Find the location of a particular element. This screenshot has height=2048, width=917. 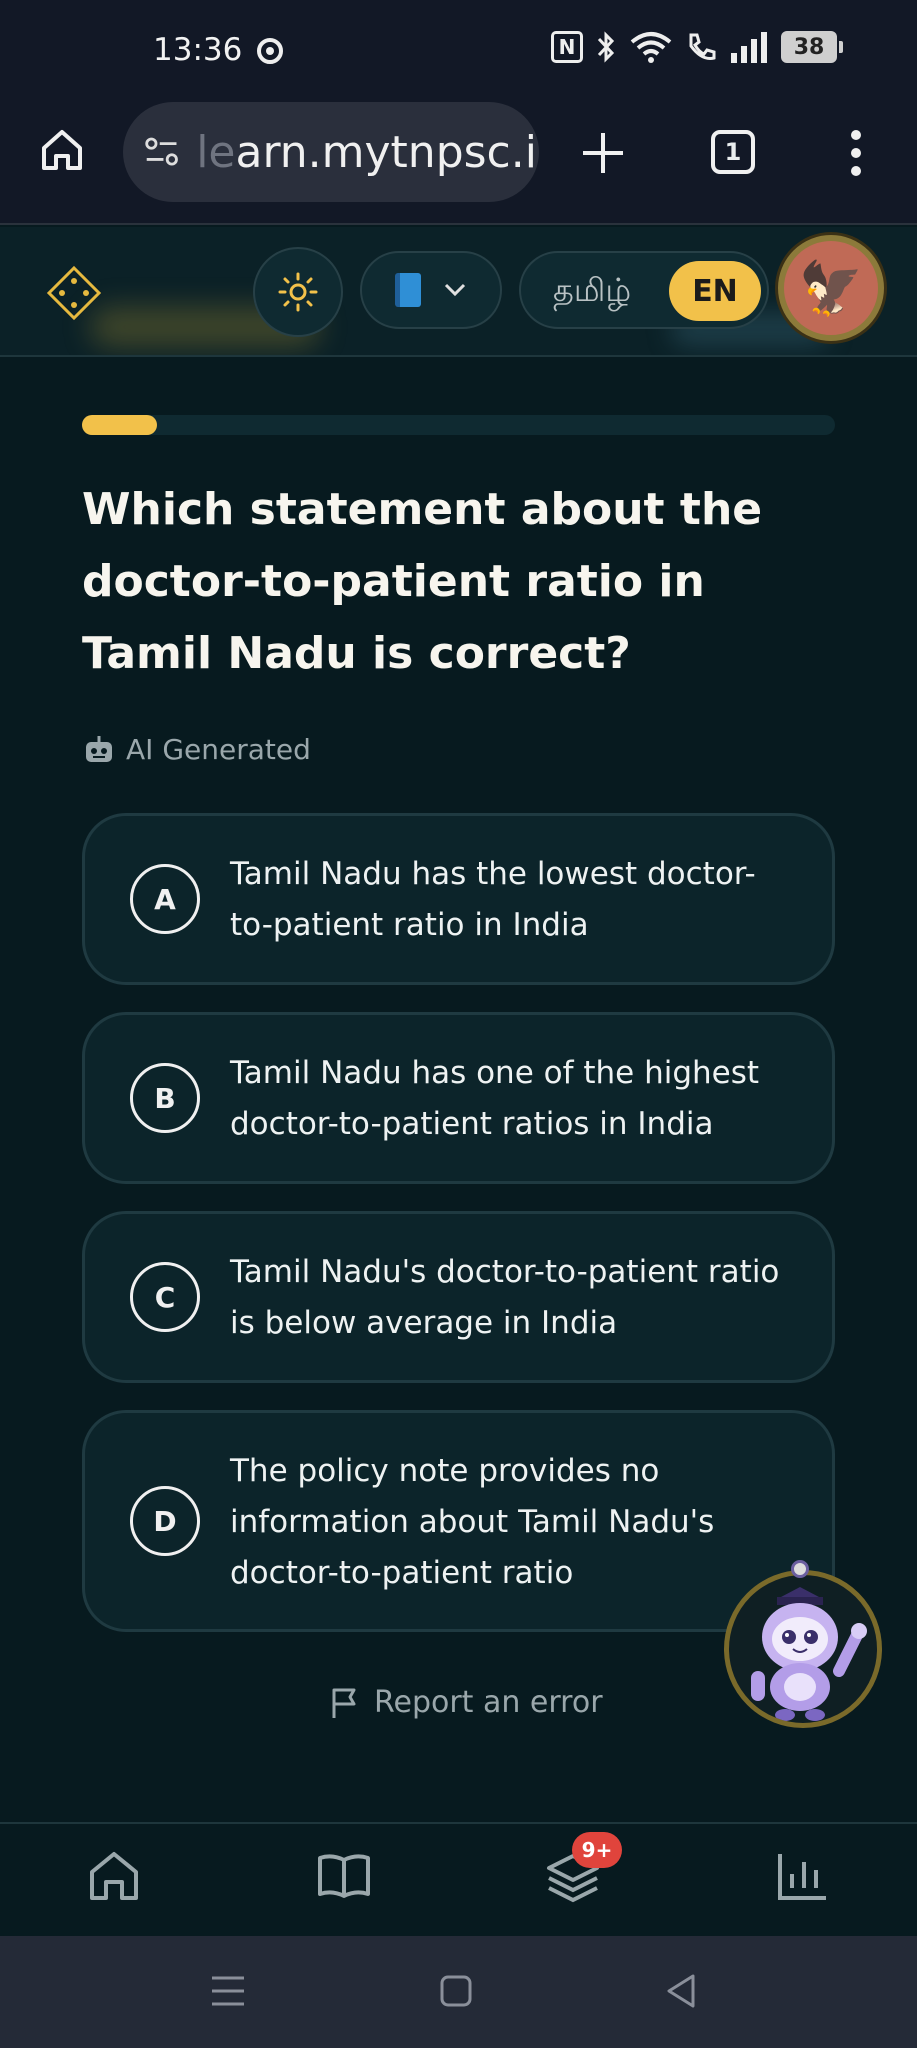

address-bar: learn.mytnpsc.in is located at coordinates (331, 152).